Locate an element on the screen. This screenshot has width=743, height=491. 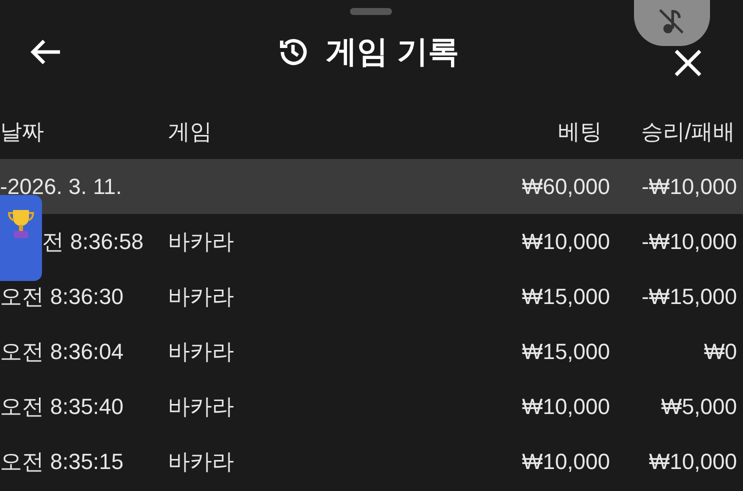
column-header: 날짜 is located at coordinates (22, 132).